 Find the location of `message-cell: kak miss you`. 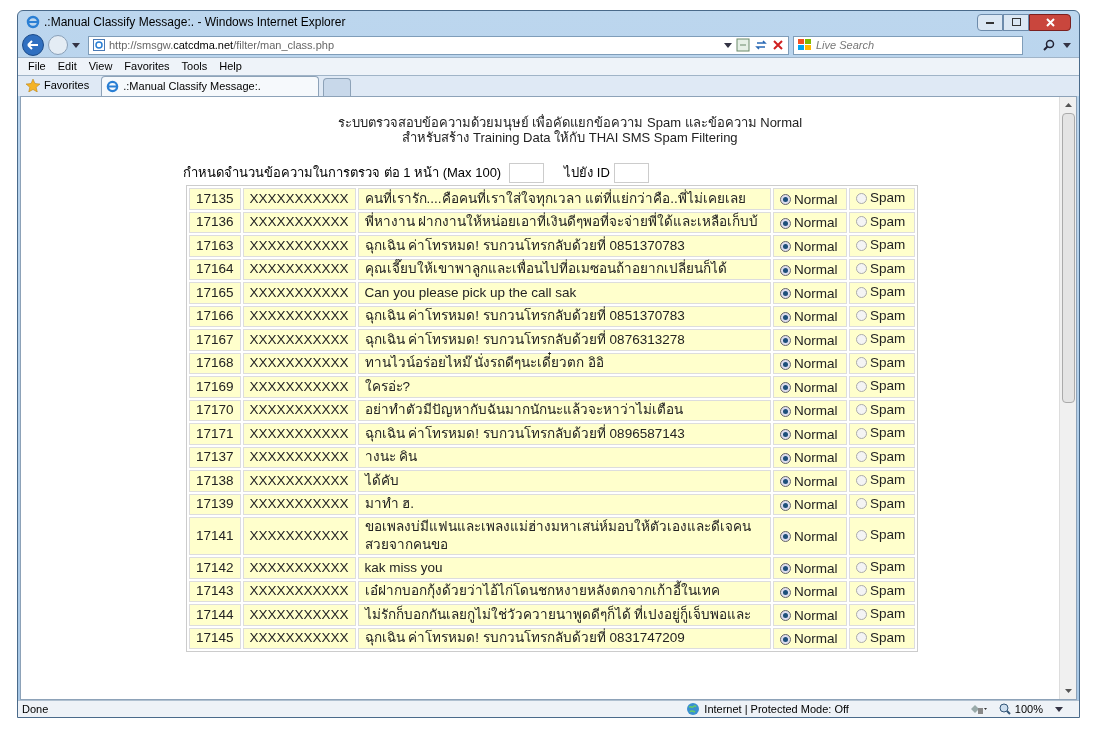

message-cell: kak miss you is located at coordinates (564, 568).